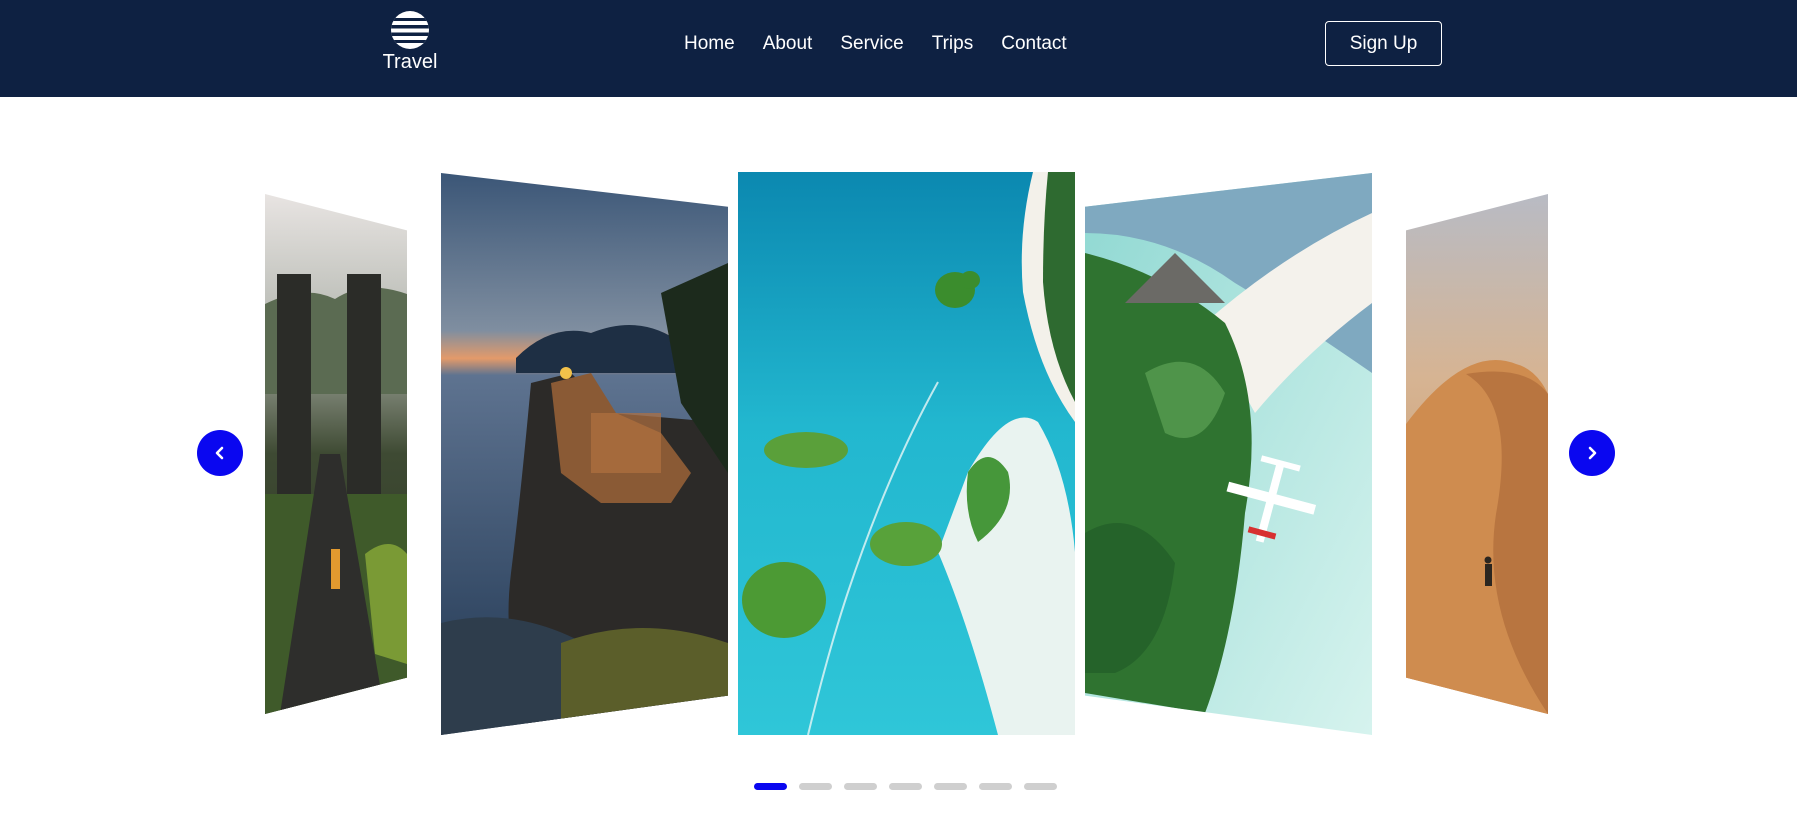  I want to click on striped-globe-icon, so click(410, 30).